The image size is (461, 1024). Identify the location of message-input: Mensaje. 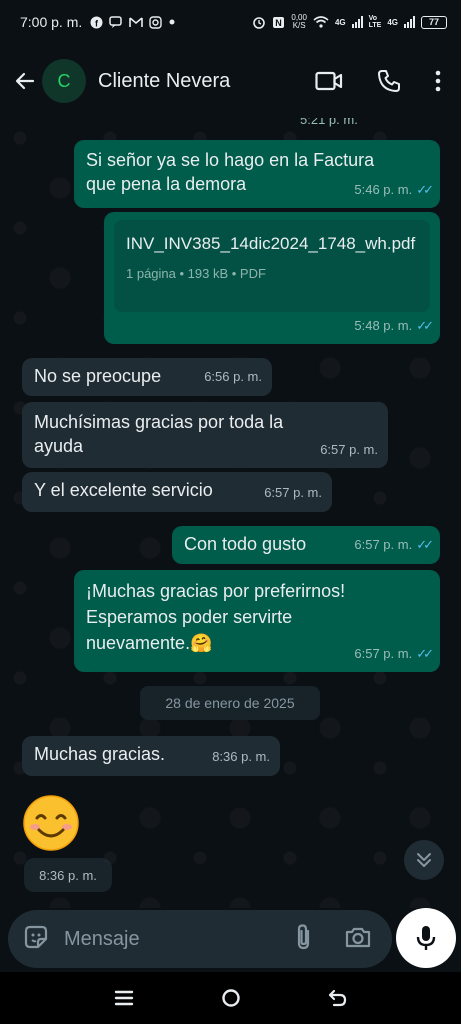
(200, 939).